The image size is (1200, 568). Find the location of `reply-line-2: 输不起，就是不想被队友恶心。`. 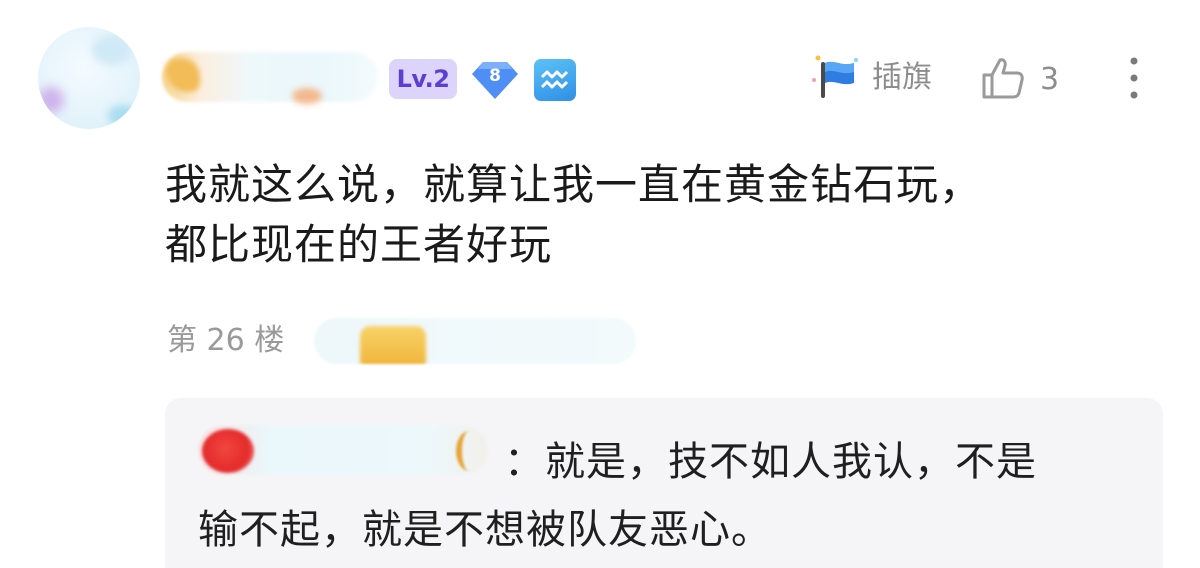

reply-line-2: 输不起，就是不想被队友恶心。 is located at coordinates (485, 530).